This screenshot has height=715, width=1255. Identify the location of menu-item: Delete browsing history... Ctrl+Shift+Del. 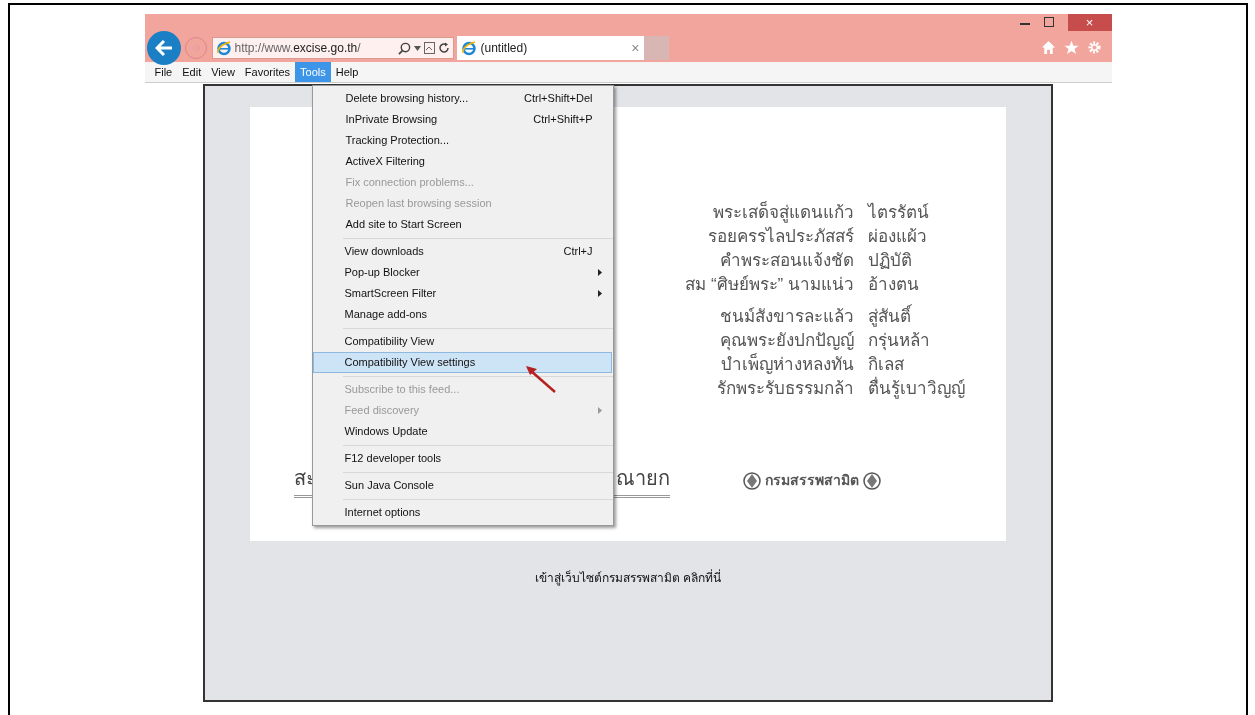
(462, 98).